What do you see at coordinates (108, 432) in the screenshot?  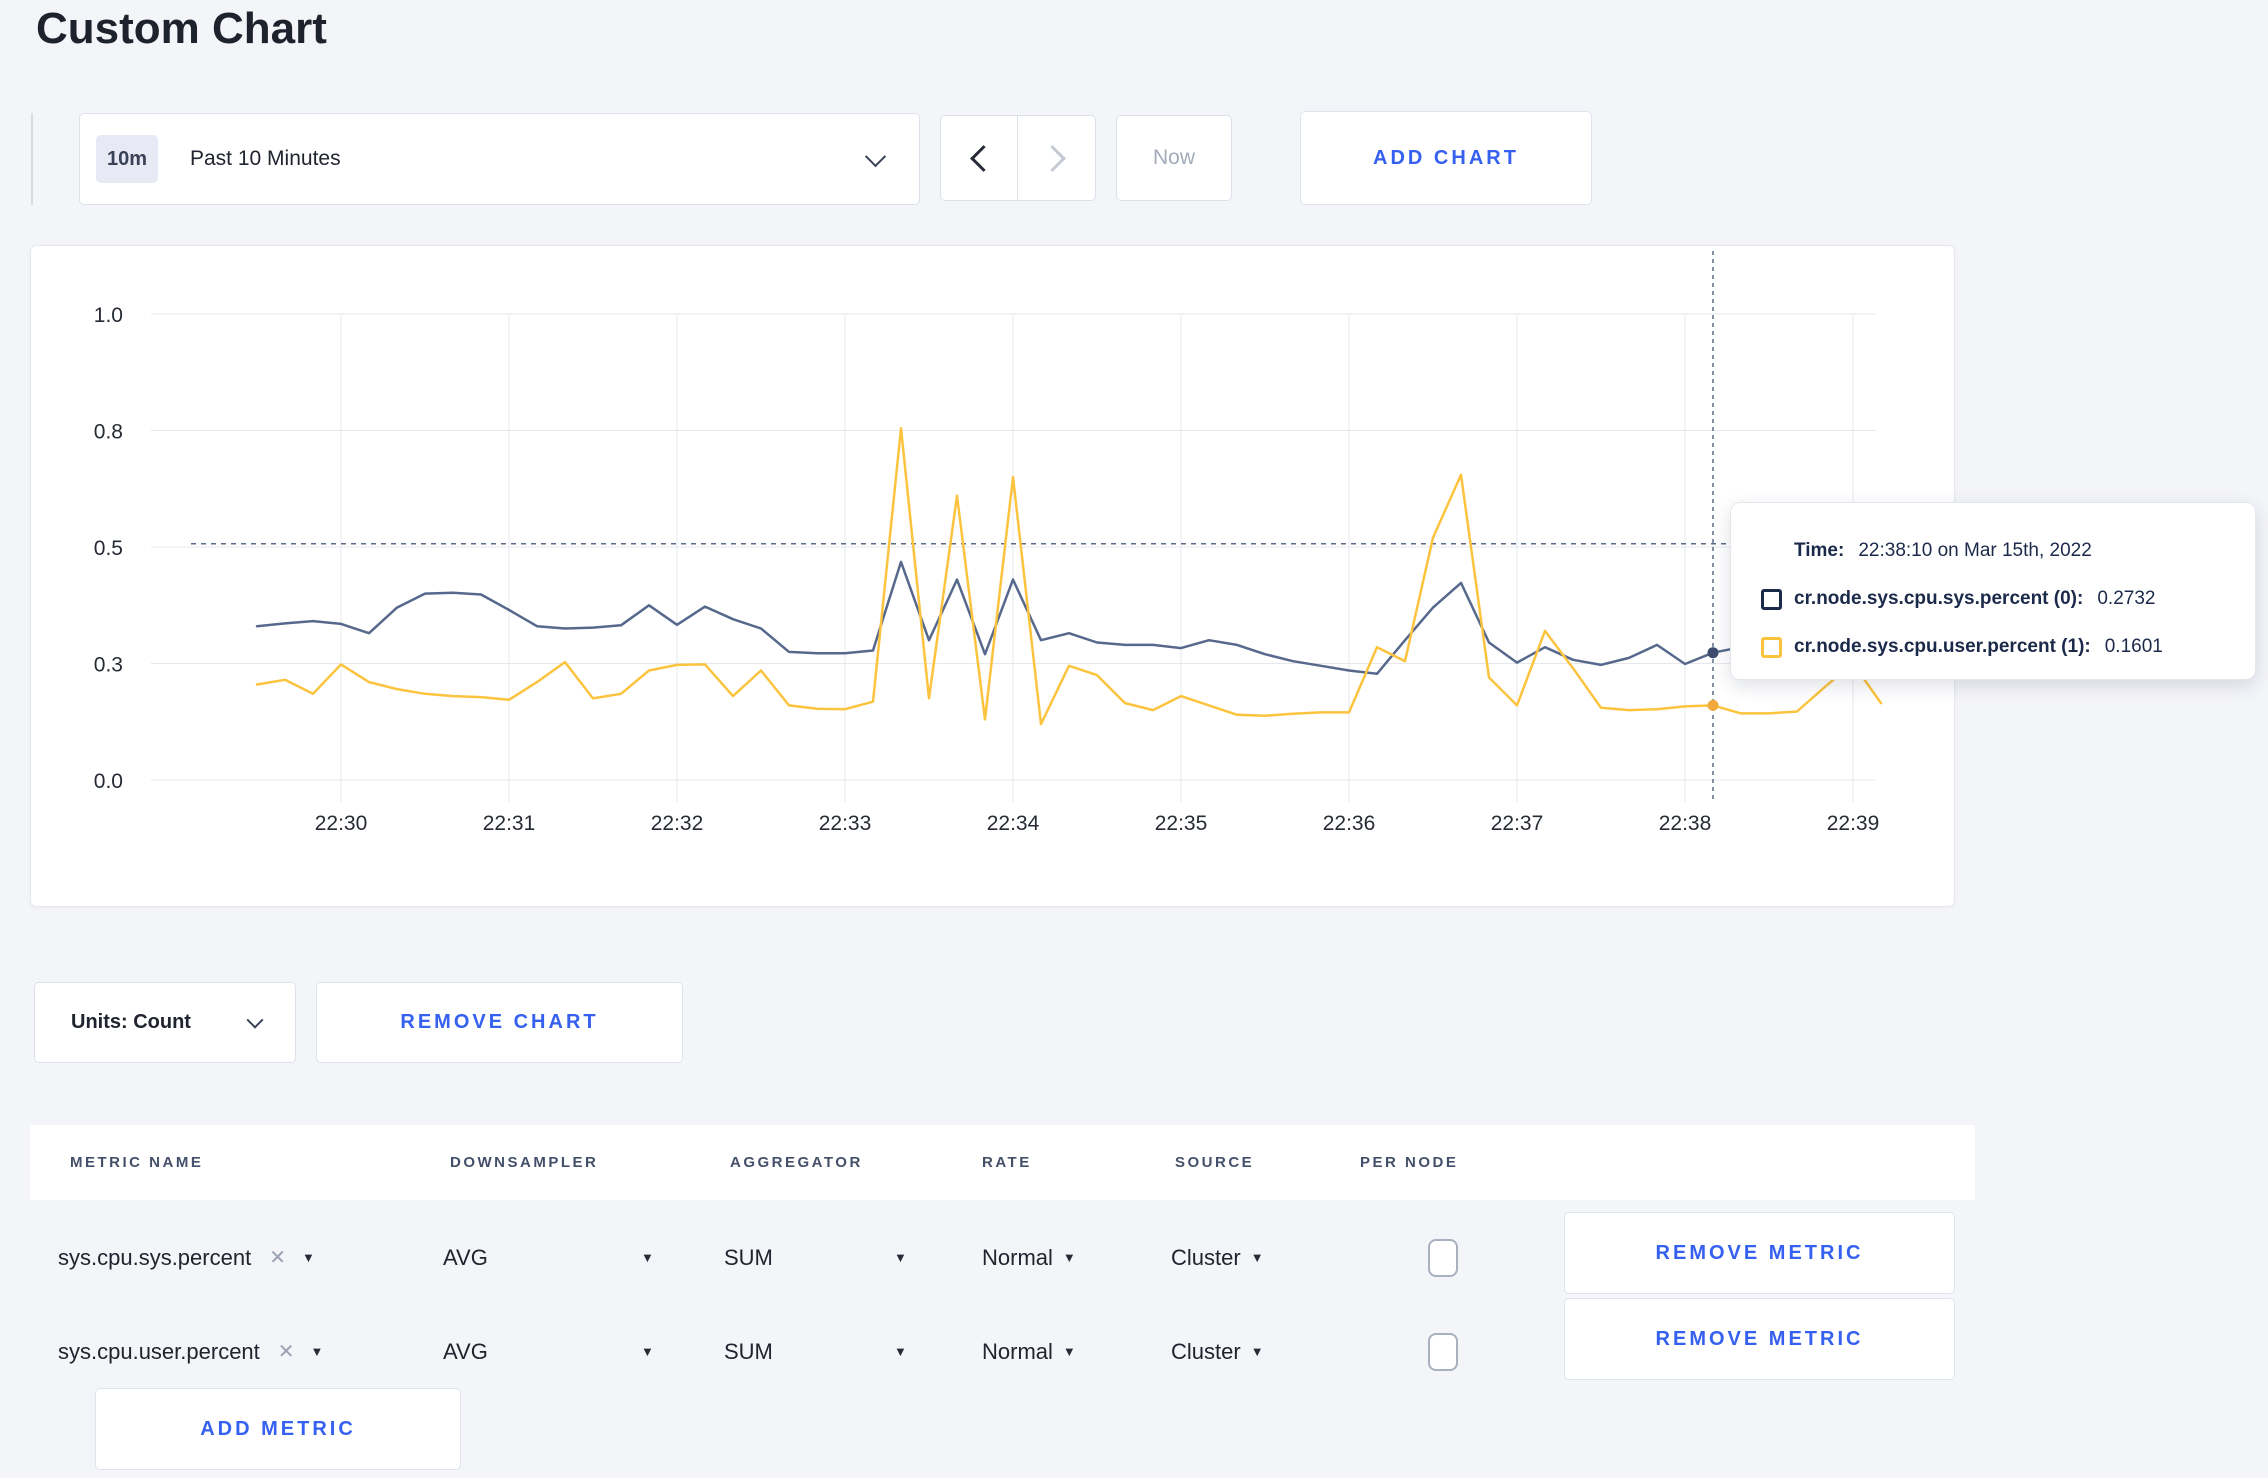 I see `svg-text: 0.8` at bounding box center [108, 432].